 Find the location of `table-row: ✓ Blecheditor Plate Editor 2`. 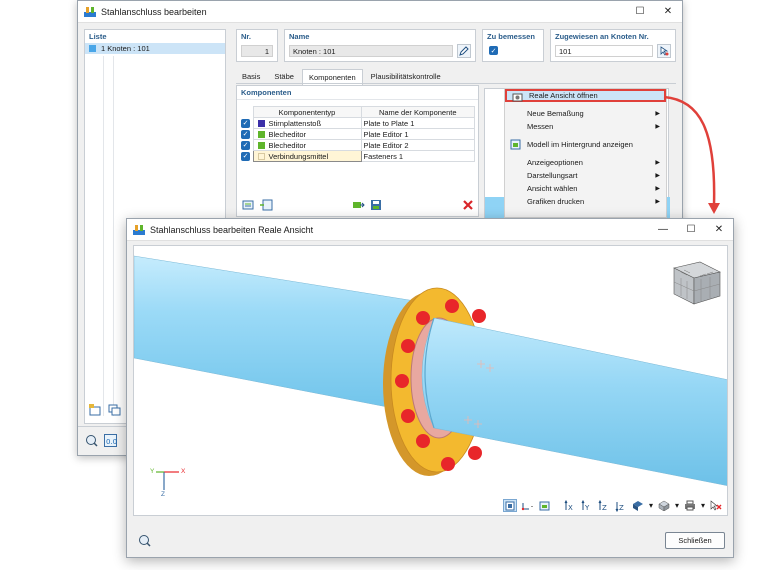

table-row: ✓ Blecheditor Plate Editor 2 is located at coordinates (357, 145).